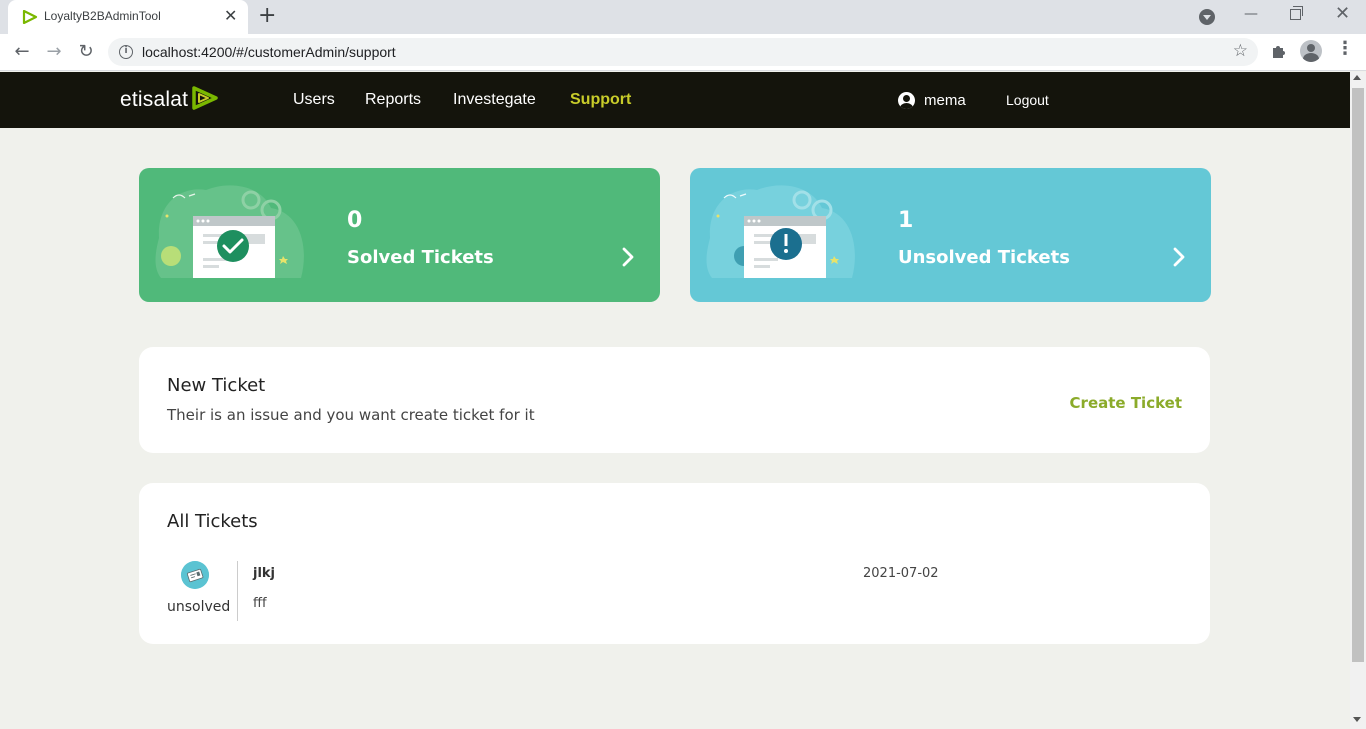 Image resolution: width=1366 pixels, height=729 pixels. Describe the element at coordinates (906, 100) in the screenshot. I see `user-account-icon` at that location.